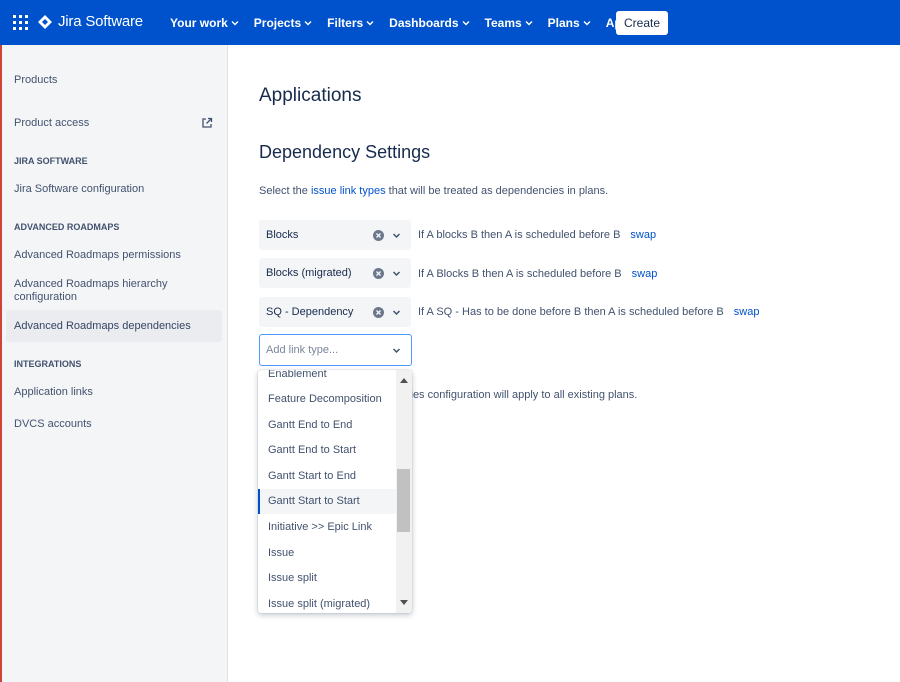 This screenshot has width=900, height=682. What do you see at coordinates (51, 123) in the screenshot?
I see `sidebar-item-product-access: Product access` at bounding box center [51, 123].